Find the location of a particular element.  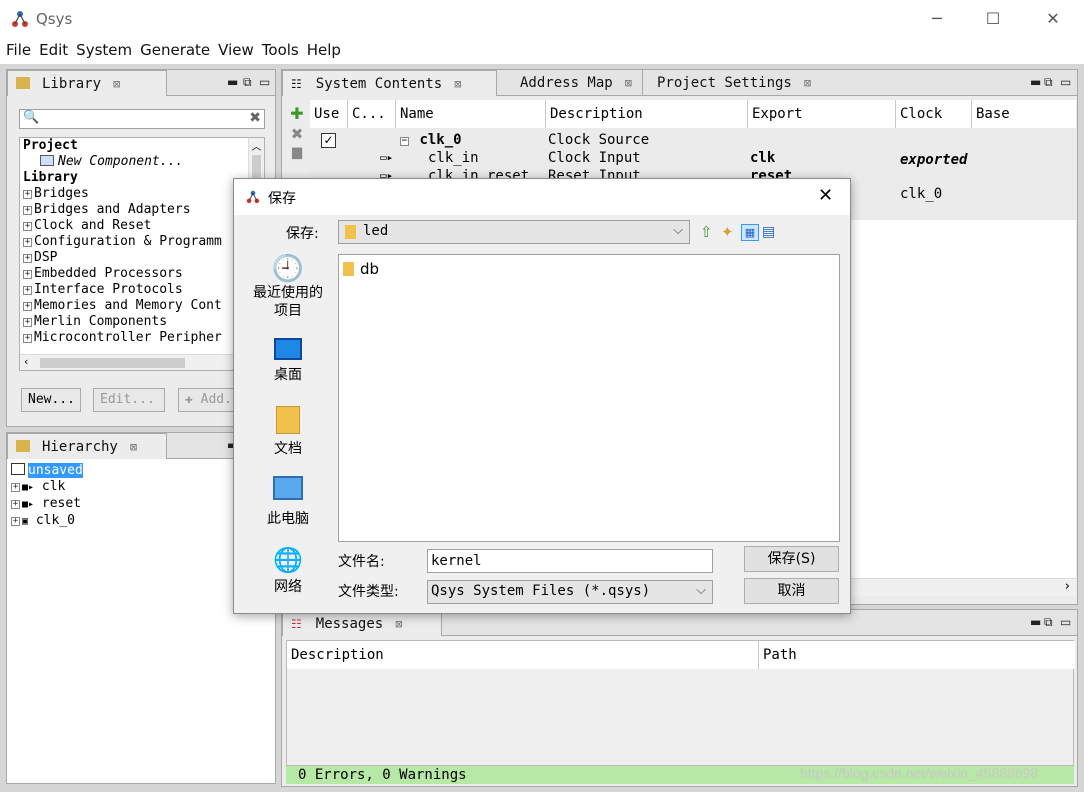

tab-hierarchy: Hierarchy ⊠ is located at coordinates (87, 446).